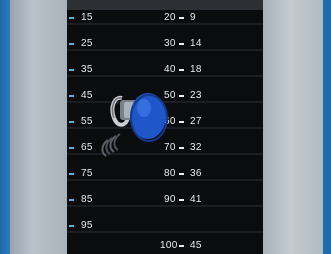 The width and height of the screenshot is (331, 254). What do you see at coordinates (169, 245) in the screenshot?
I see `right-weight-lbs: 100` at bounding box center [169, 245].